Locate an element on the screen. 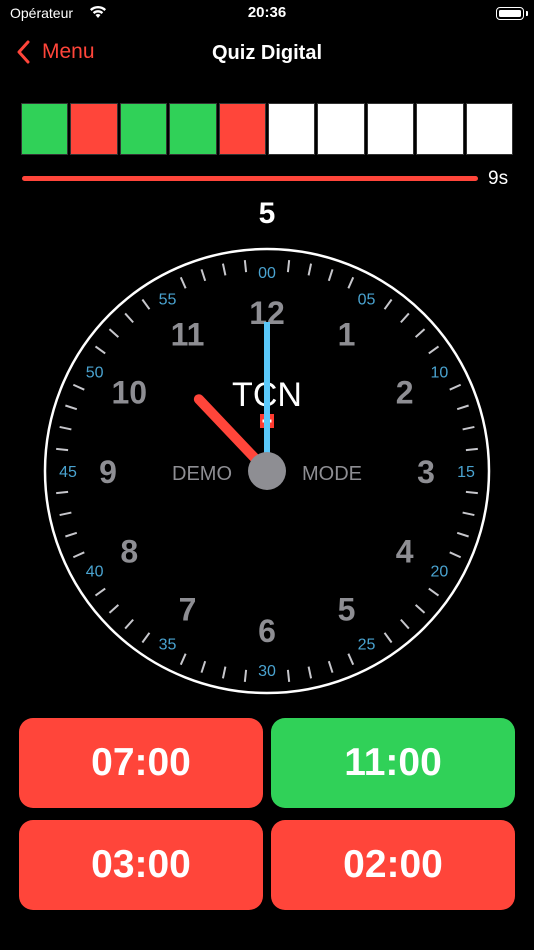 The height and width of the screenshot is (950, 534). answer-button-3: 03:00 is located at coordinates (141, 865).